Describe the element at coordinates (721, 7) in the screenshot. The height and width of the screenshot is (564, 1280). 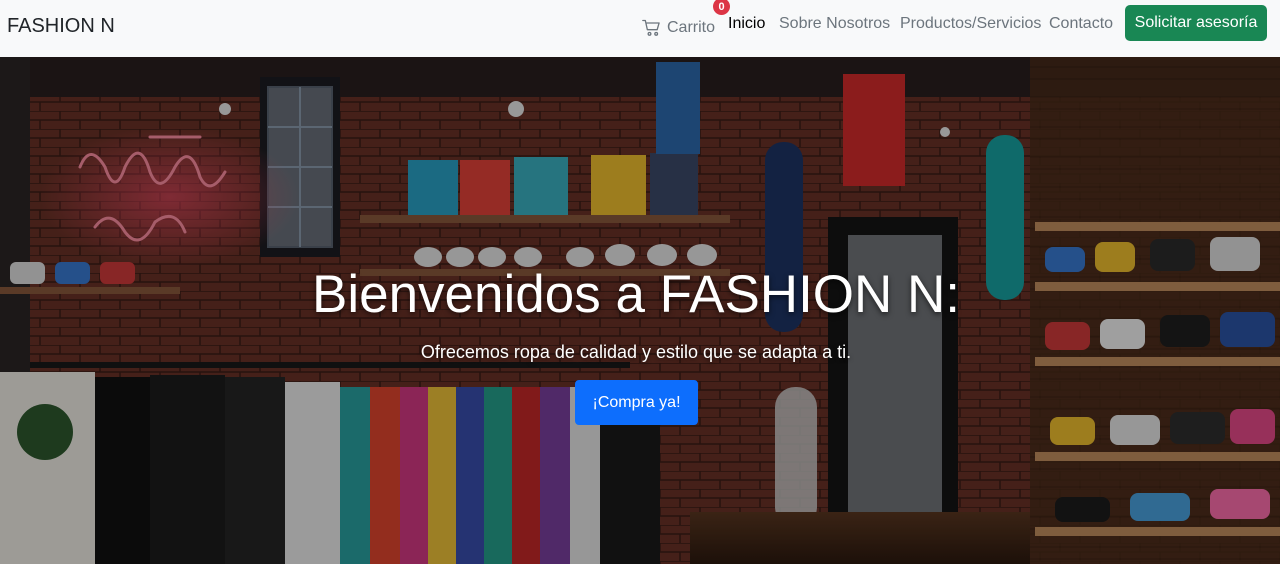
I see `cart-count-badge: 0` at that location.